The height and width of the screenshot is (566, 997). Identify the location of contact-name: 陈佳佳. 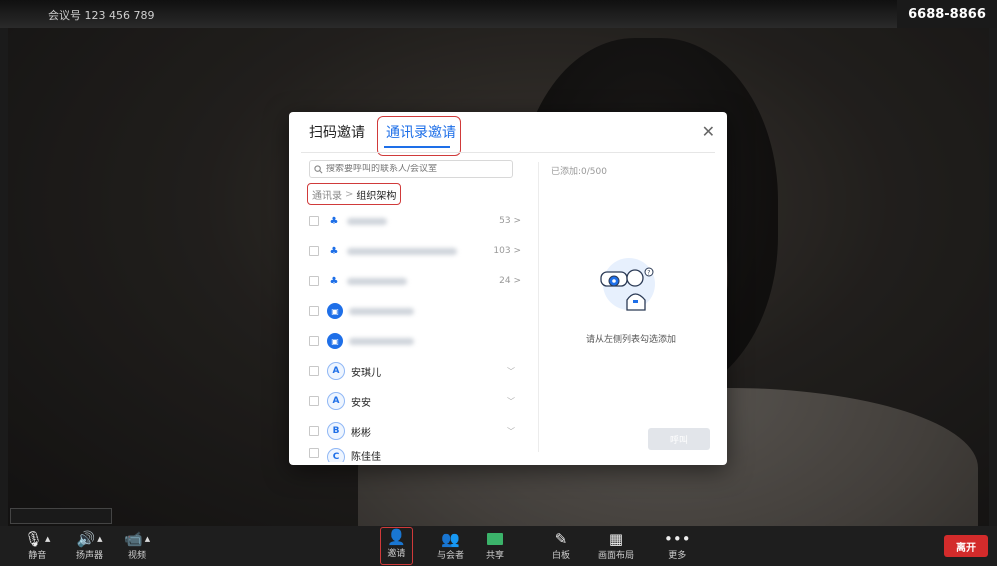
(366, 457).